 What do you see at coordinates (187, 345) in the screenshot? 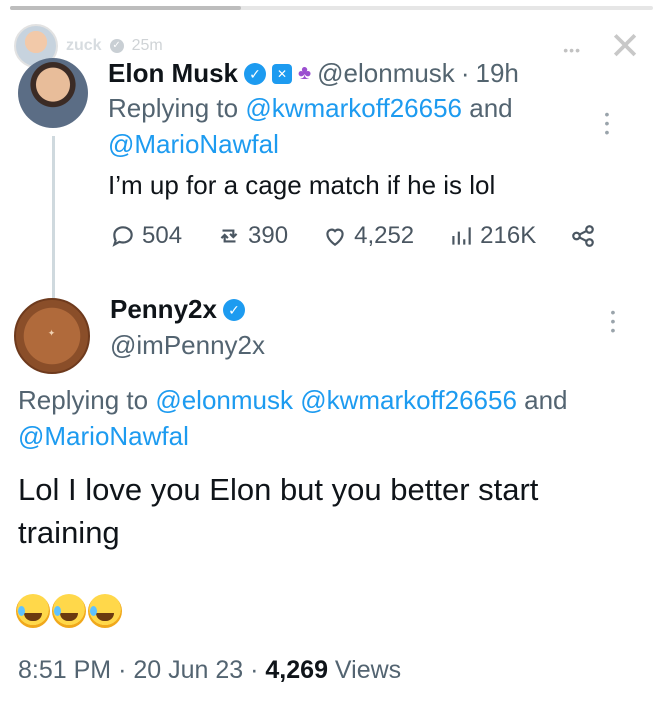
I see `handle: @imPenny2x` at bounding box center [187, 345].